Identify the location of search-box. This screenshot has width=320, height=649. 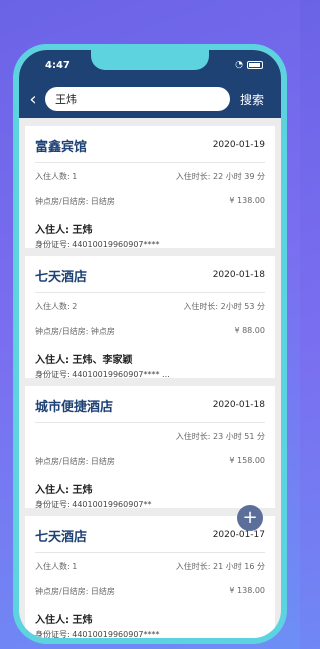
(137, 99).